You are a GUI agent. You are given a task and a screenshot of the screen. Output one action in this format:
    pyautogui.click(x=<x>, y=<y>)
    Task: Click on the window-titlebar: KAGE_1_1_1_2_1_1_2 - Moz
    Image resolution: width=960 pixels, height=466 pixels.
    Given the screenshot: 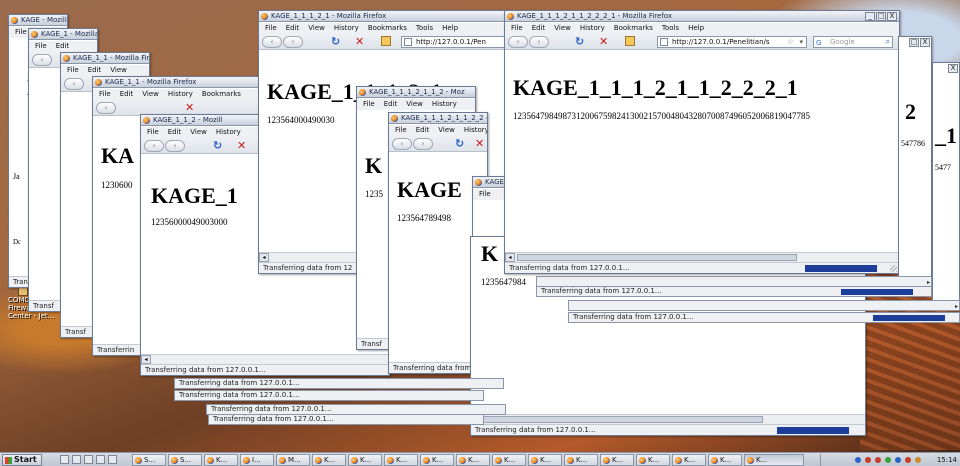 What is the action you would take?
    pyautogui.click(x=416, y=92)
    